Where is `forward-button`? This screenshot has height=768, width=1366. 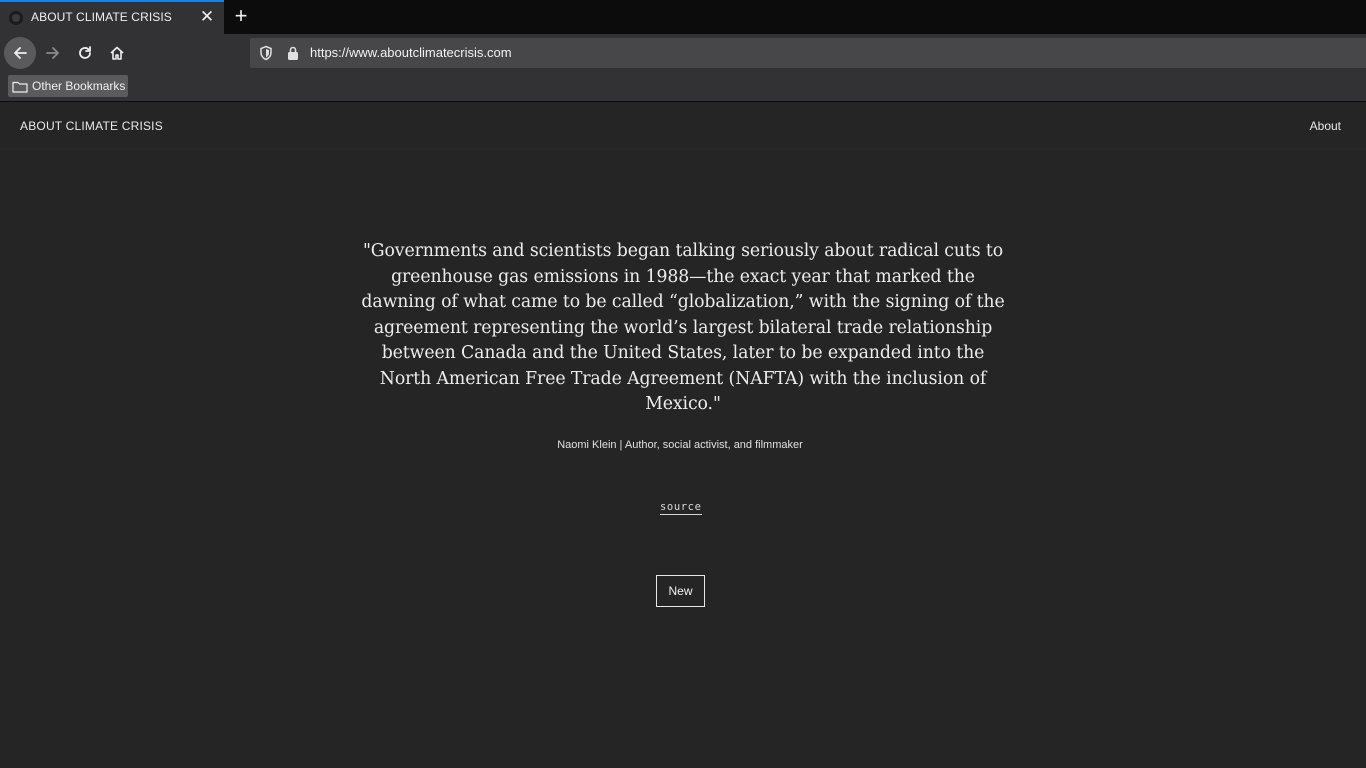 forward-button is located at coordinates (53, 53).